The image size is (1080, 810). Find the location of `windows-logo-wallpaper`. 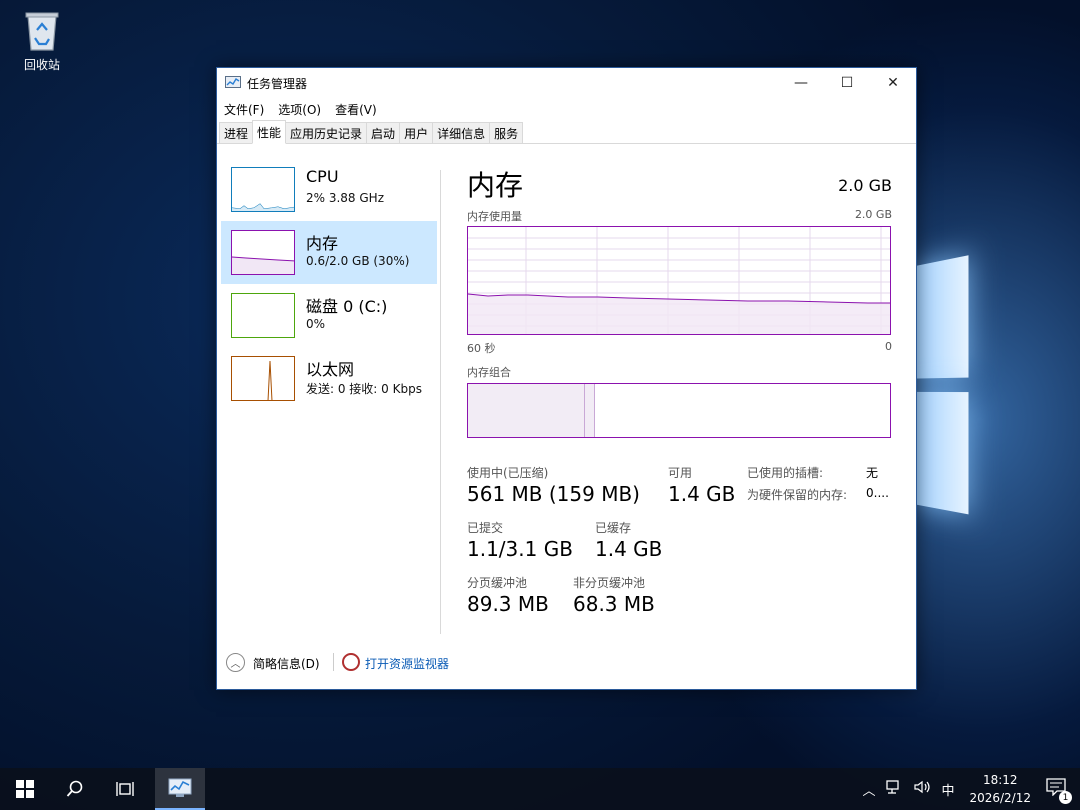

windows-logo-wallpaper is located at coordinates (946, 389).